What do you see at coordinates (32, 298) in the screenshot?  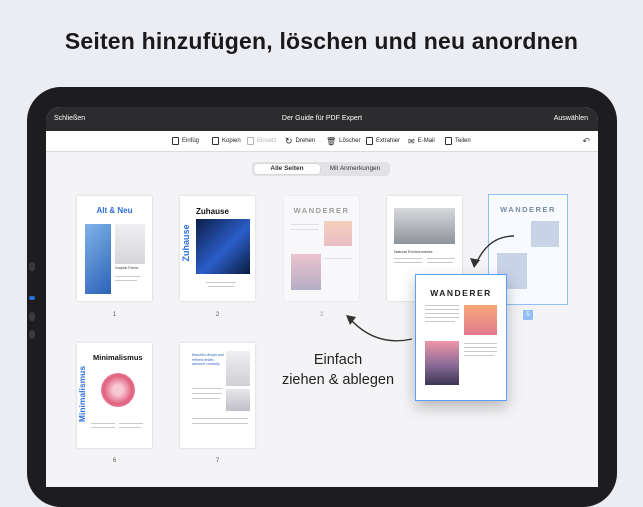 I see `camera-indicator` at bounding box center [32, 298].